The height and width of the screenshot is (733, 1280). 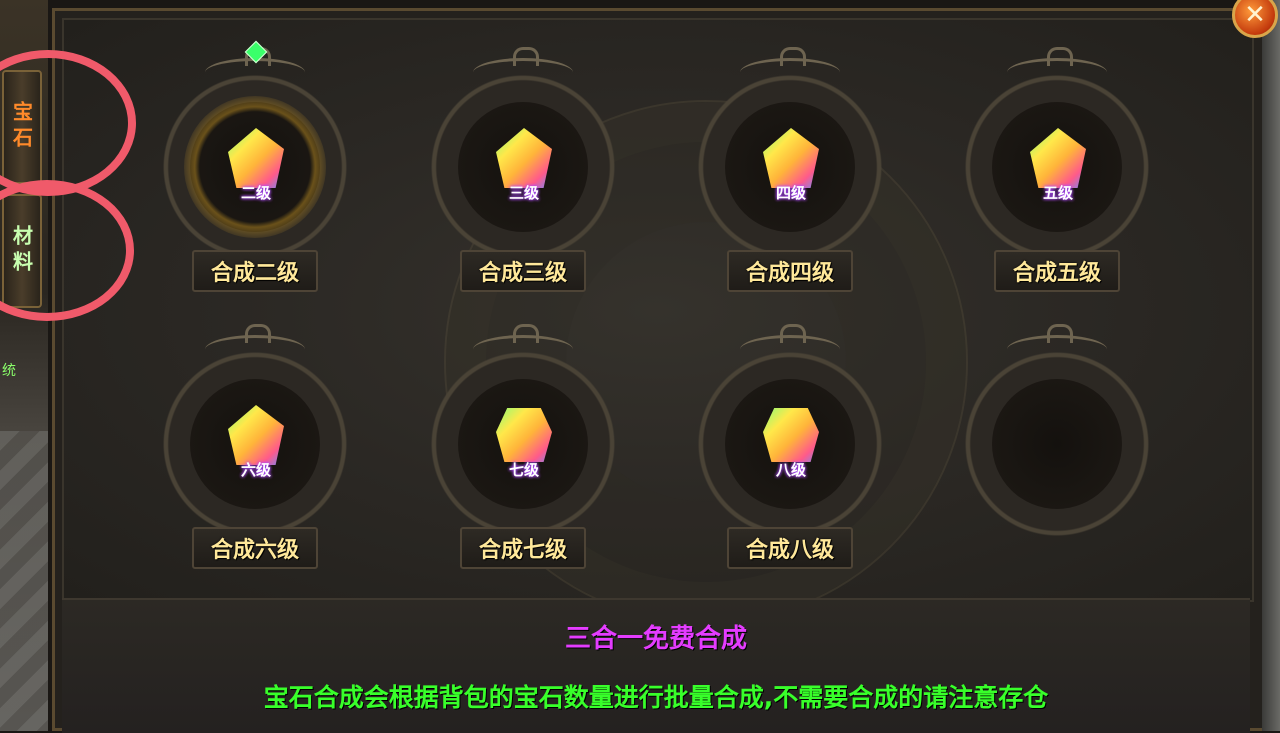 I want to click on side-partial-label: 统, so click(x=9, y=371).